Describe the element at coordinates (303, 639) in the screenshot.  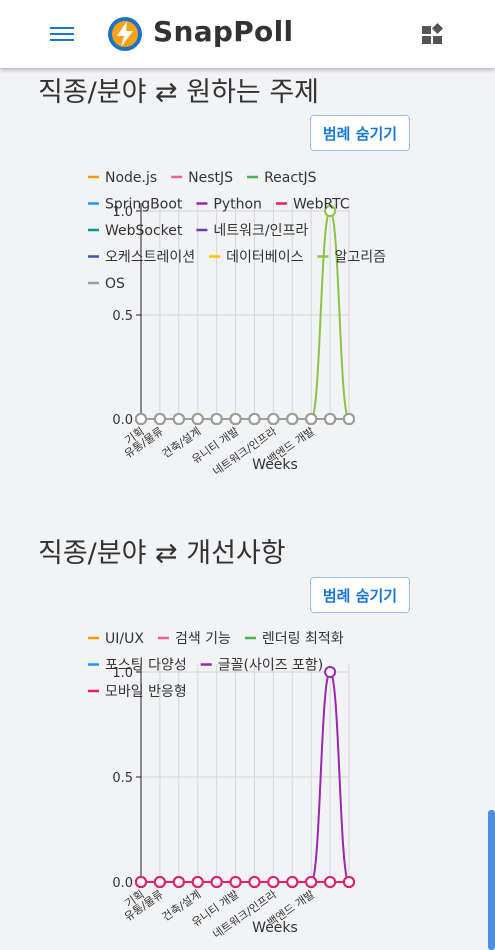
I see `legend-label: 렌더링 최적화` at that location.